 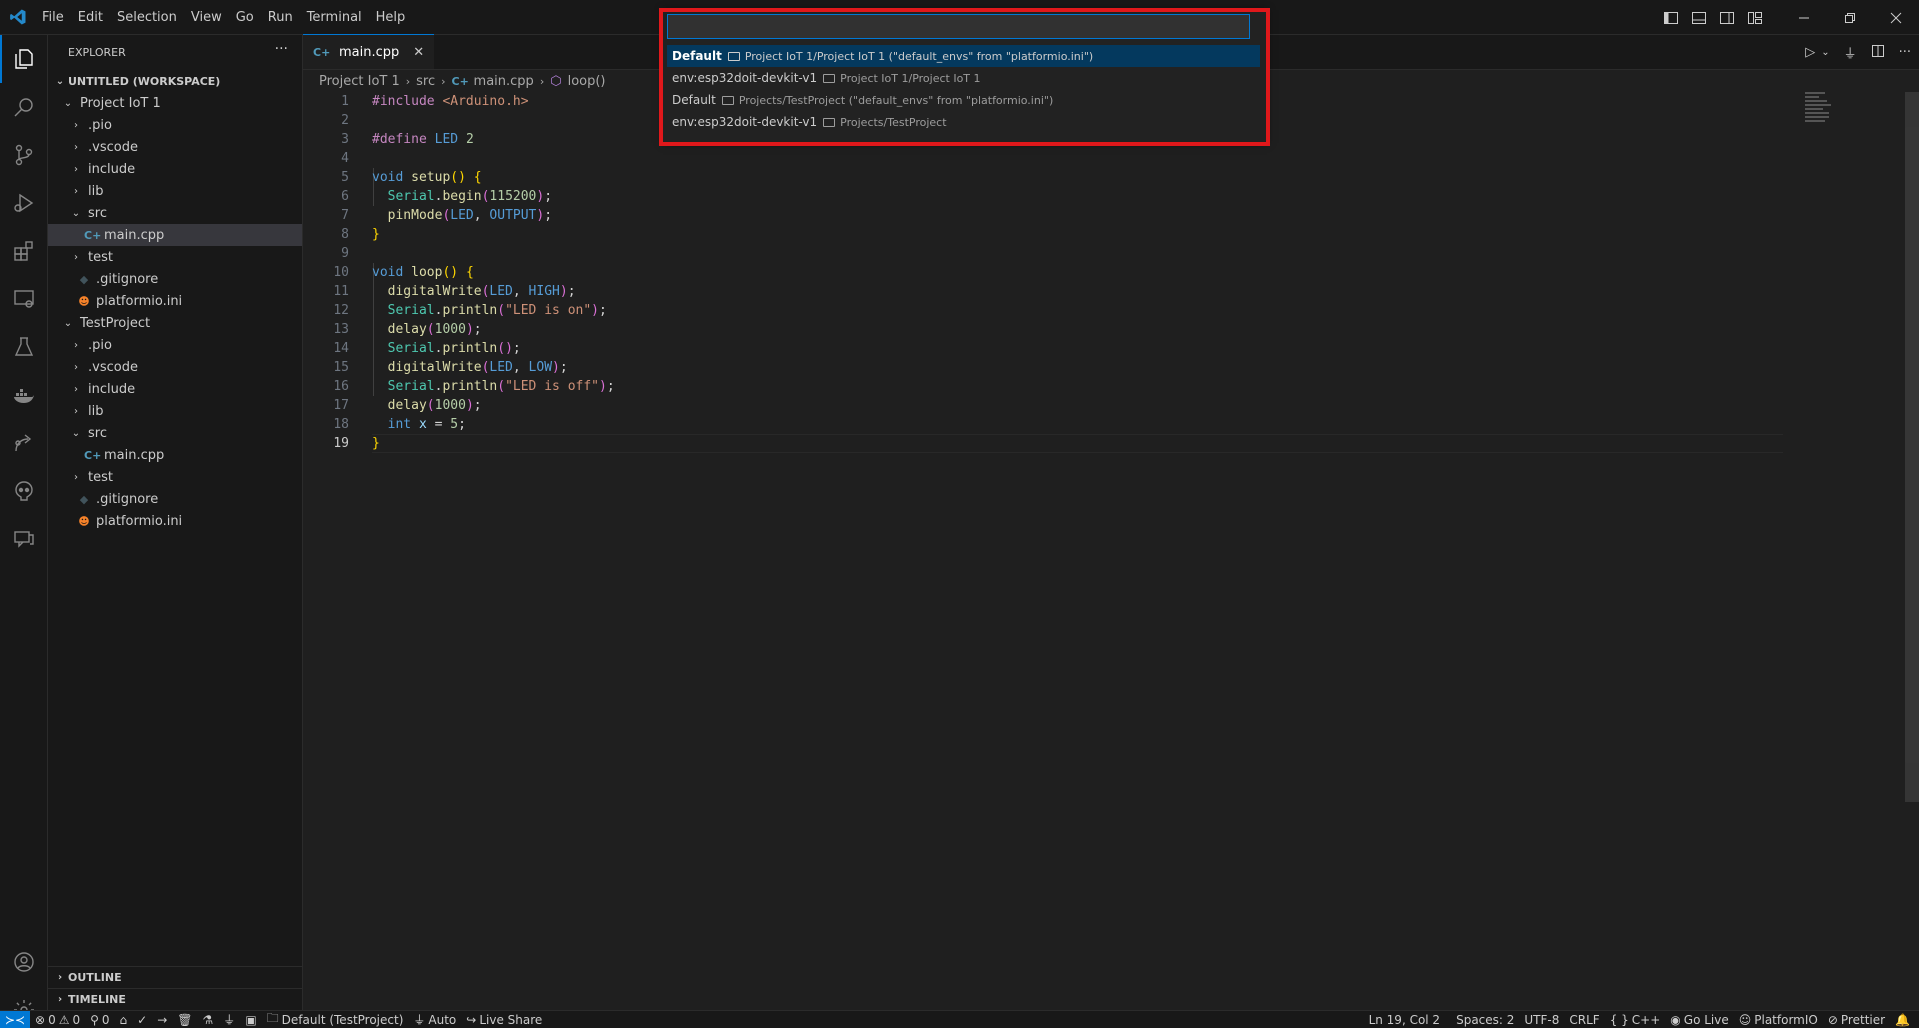 What do you see at coordinates (1896, 17) in the screenshot?
I see `close-window-icon` at bounding box center [1896, 17].